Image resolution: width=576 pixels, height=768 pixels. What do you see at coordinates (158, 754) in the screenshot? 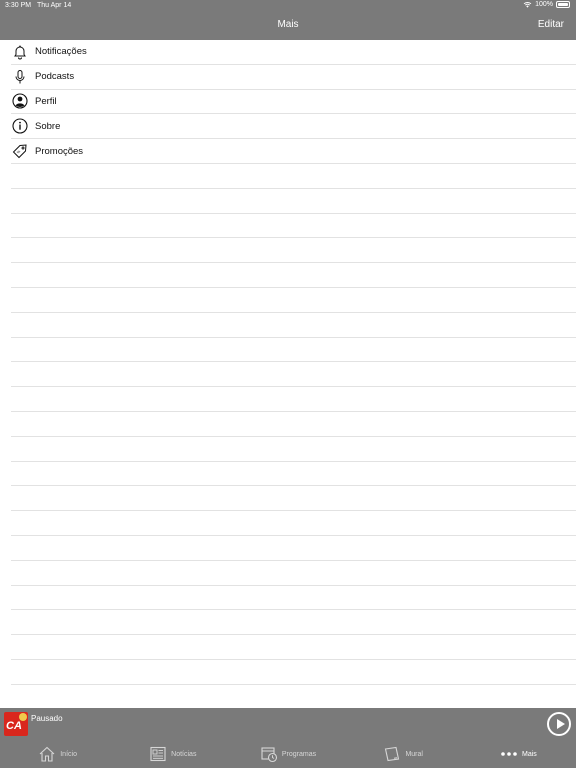
I see `newspaper-icon` at bounding box center [158, 754].